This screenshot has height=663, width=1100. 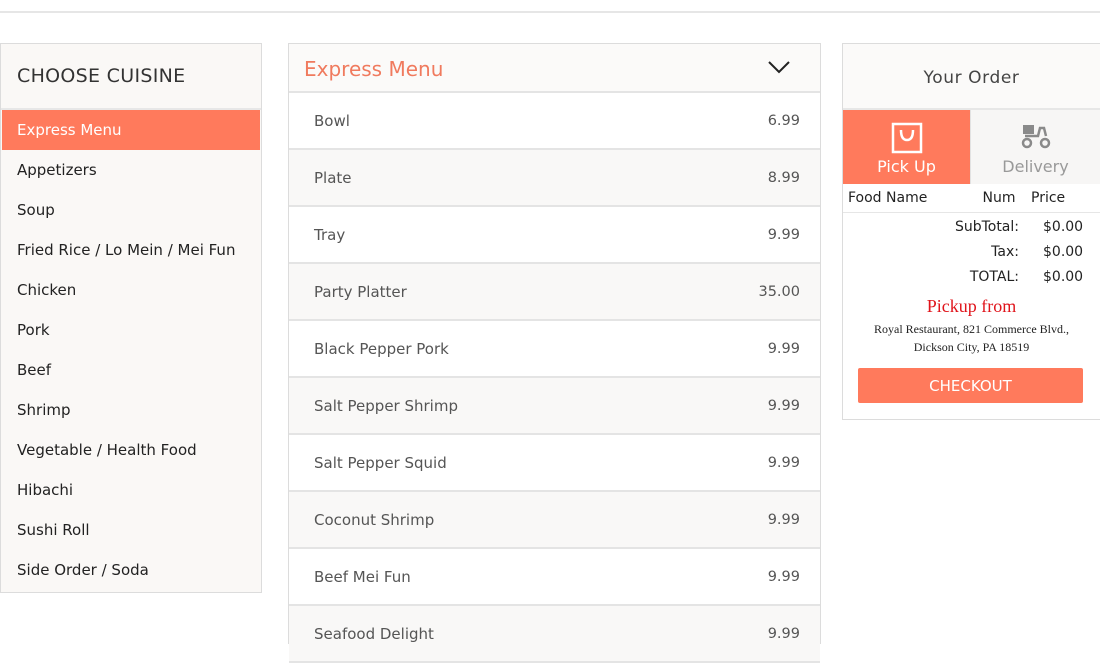 I want to click on delivery-option: Delivery, so click(x=1035, y=147).